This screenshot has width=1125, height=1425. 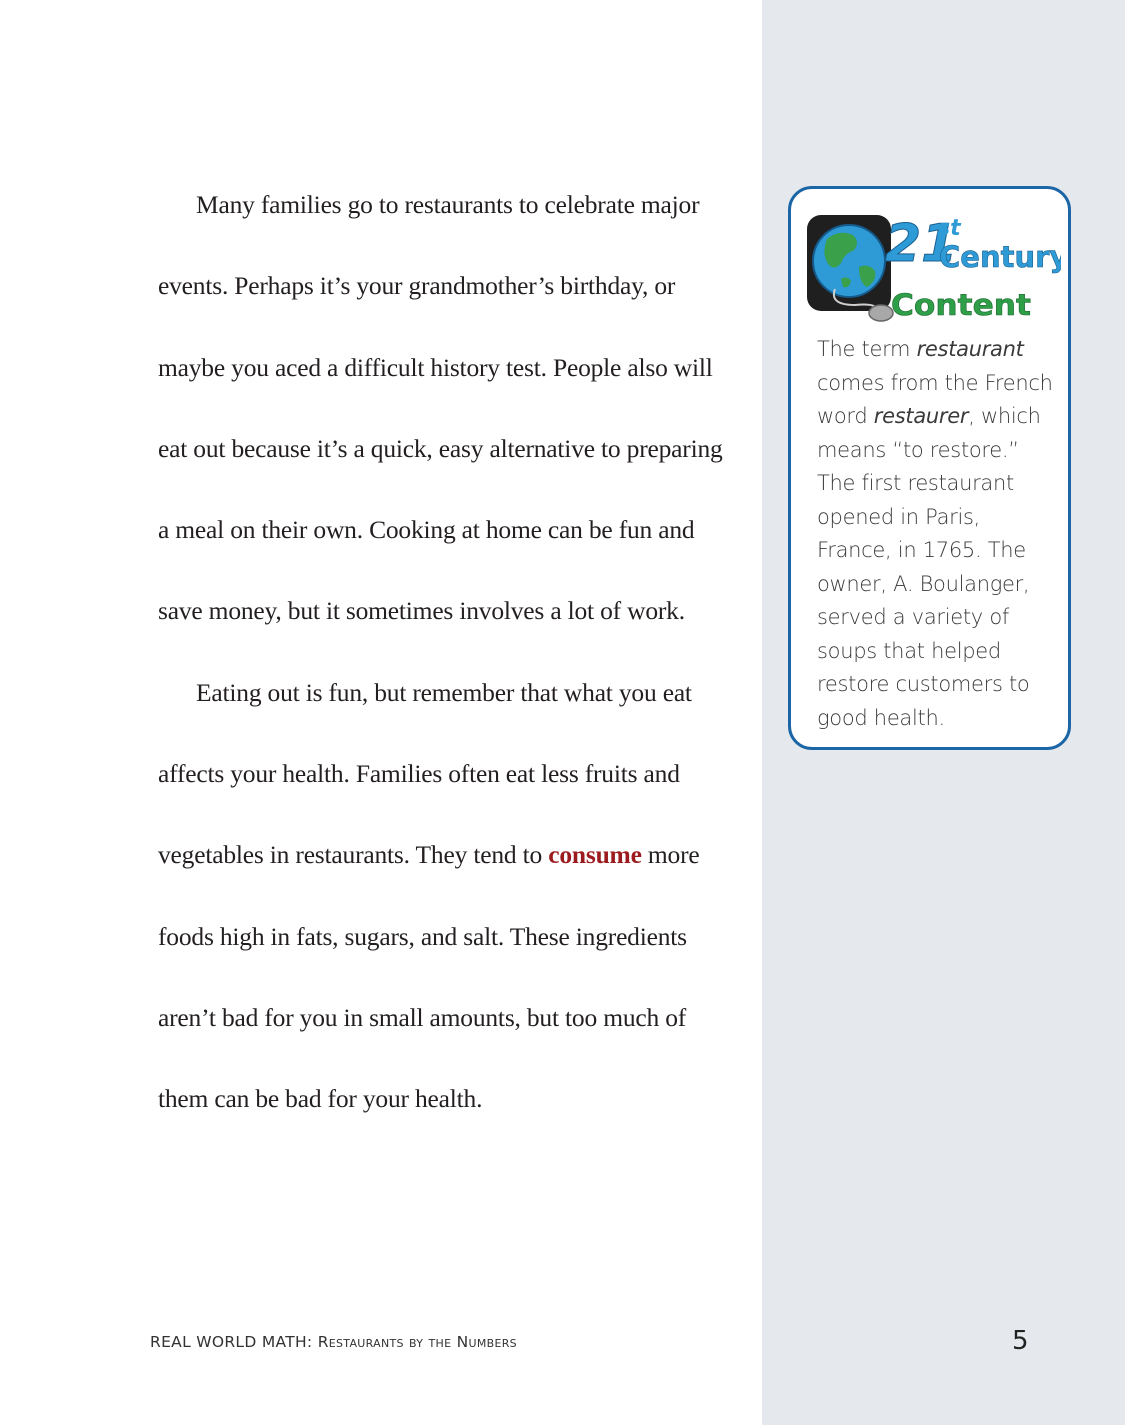 I want to click on footer-series: REAL WORLD MATH:, so click(x=231, y=1342).